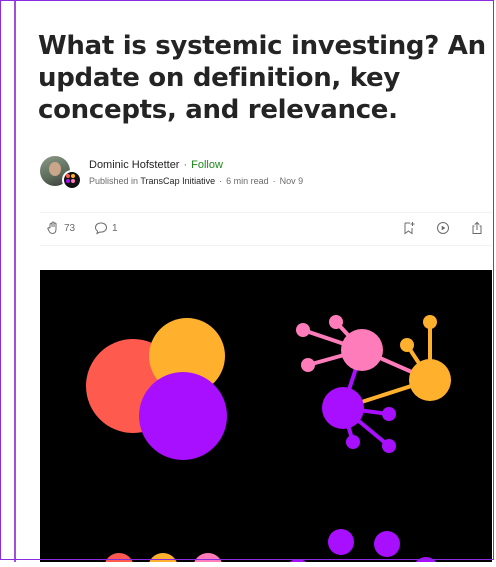 This screenshot has width=496, height=567. Describe the element at coordinates (52, 228) in the screenshot. I see `clap-icon` at that location.